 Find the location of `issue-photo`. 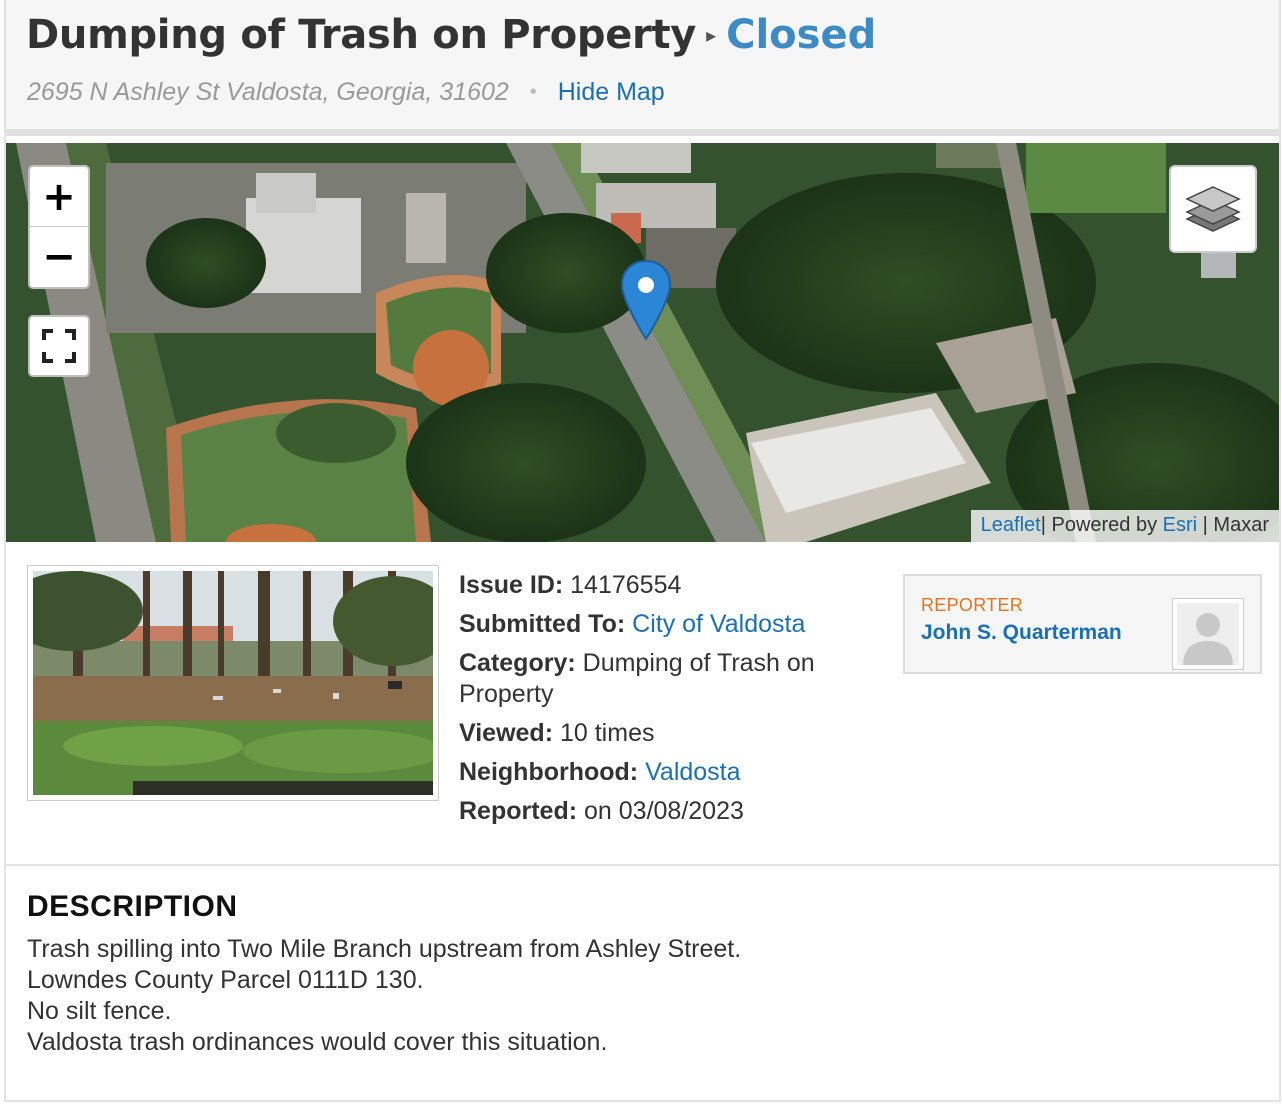

issue-photo is located at coordinates (233, 683).